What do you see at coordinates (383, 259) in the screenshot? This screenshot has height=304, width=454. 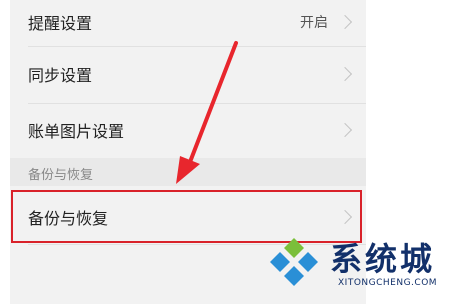 I see `watermark-text: 系统城` at bounding box center [383, 259].